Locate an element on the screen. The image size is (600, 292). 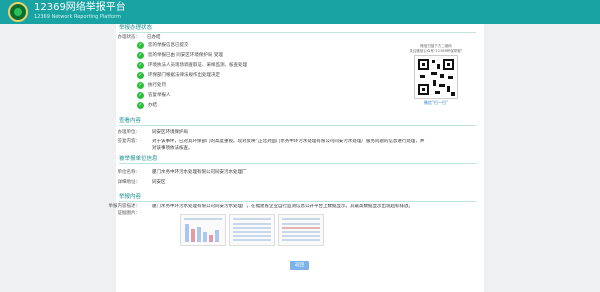
return-button: 返回 is located at coordinates (299, 265).